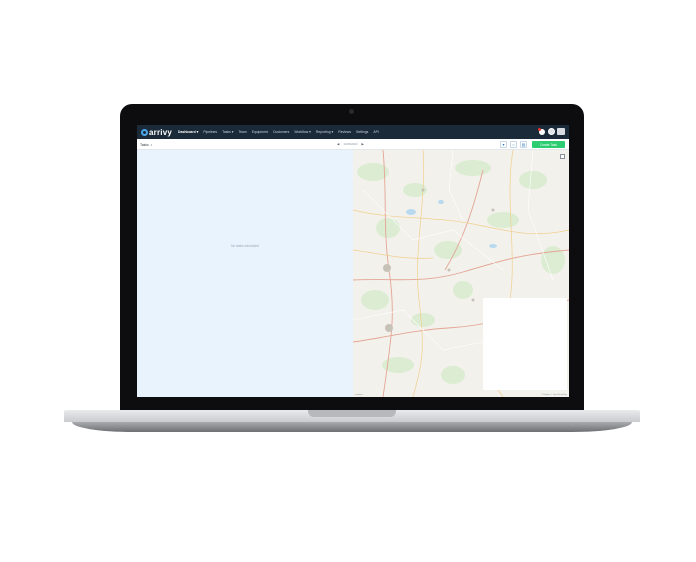  I want to click on logo-text: arrivy, so click(160, 132).